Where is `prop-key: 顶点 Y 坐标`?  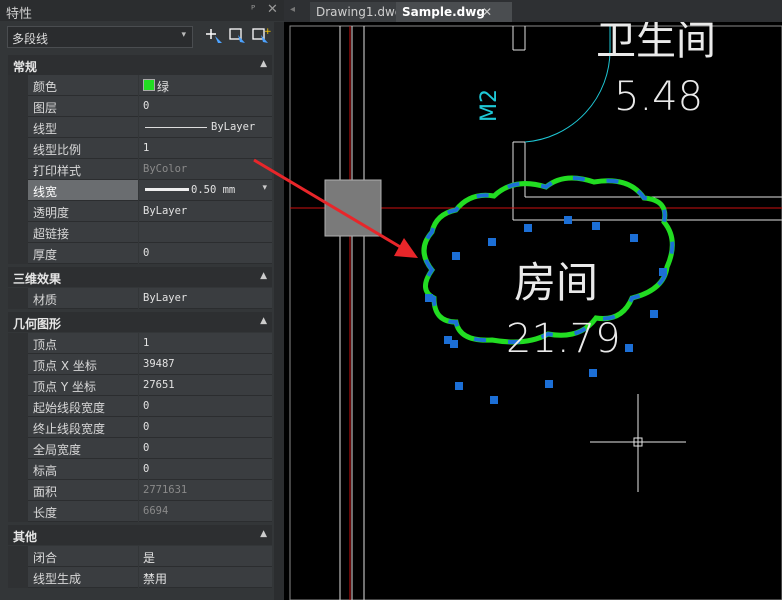
prop-key: 顶点 Y 坐标 is located at coordinates (64, 387).